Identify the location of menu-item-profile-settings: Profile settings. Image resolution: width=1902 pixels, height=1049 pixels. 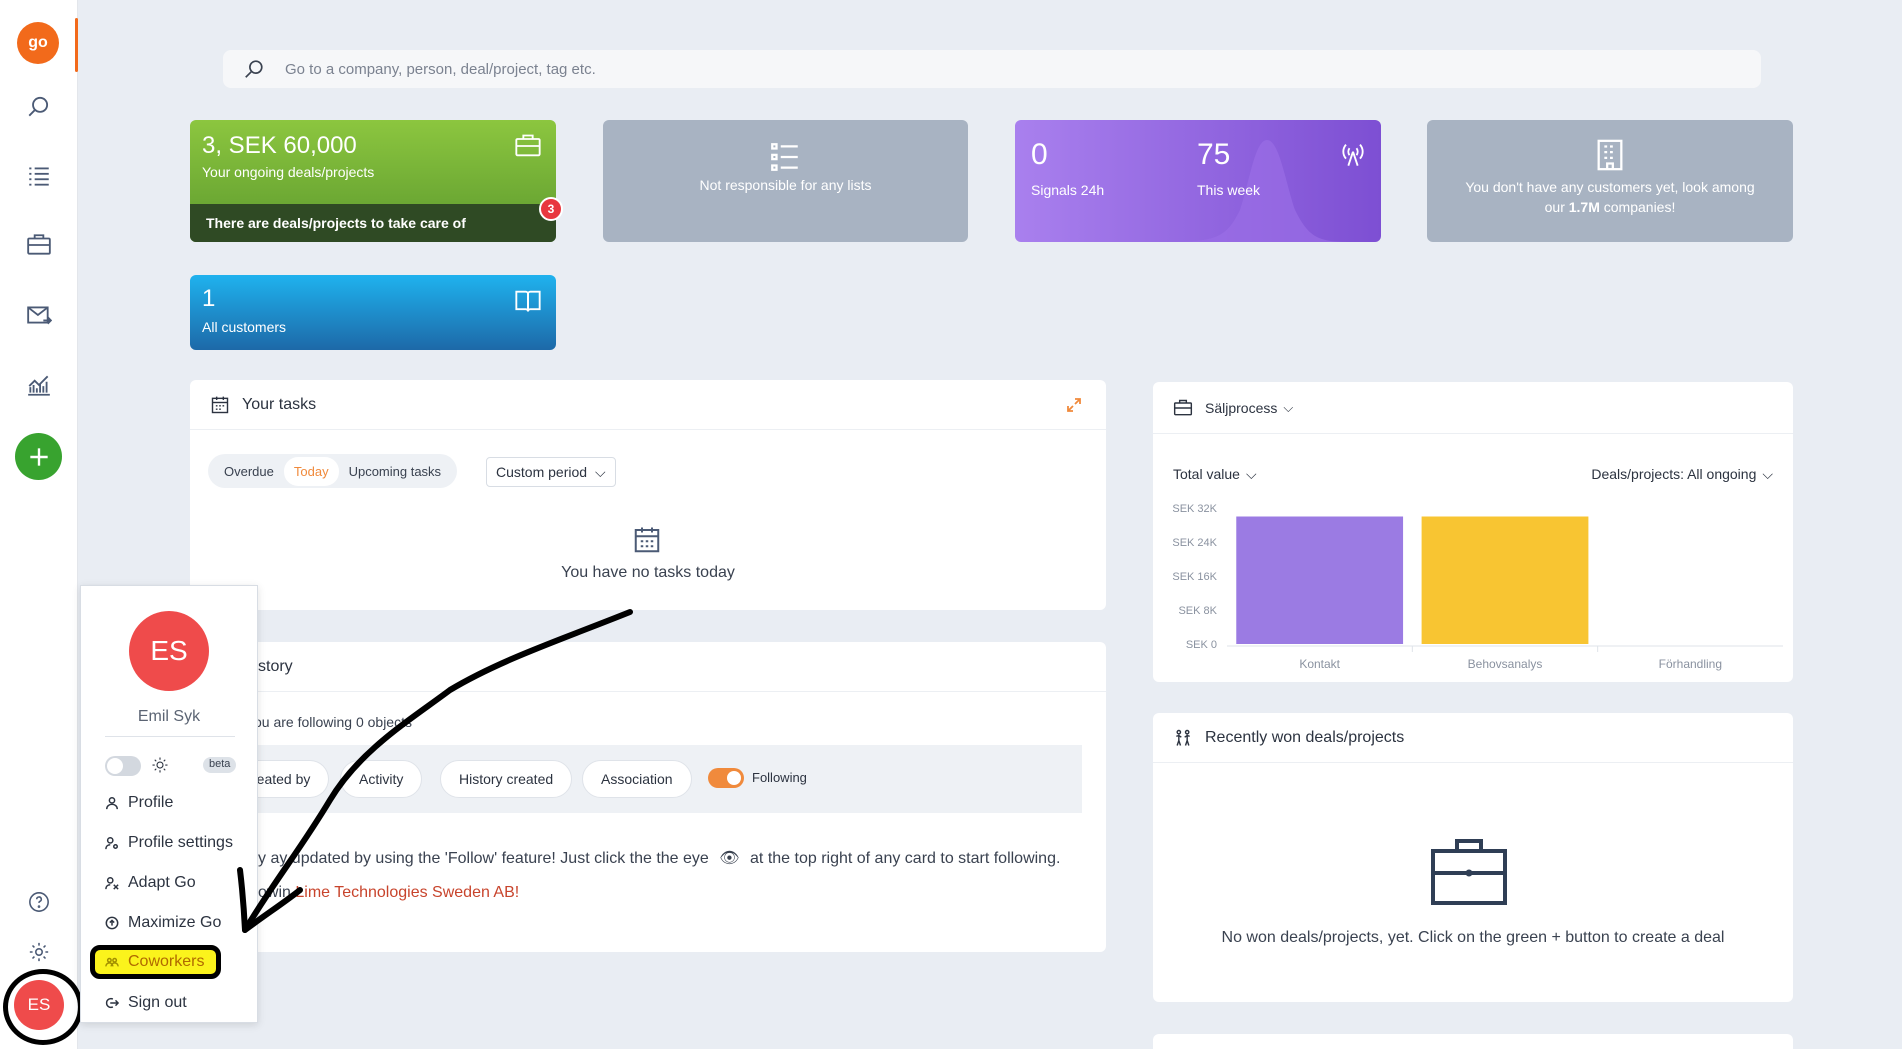
(169, 843).